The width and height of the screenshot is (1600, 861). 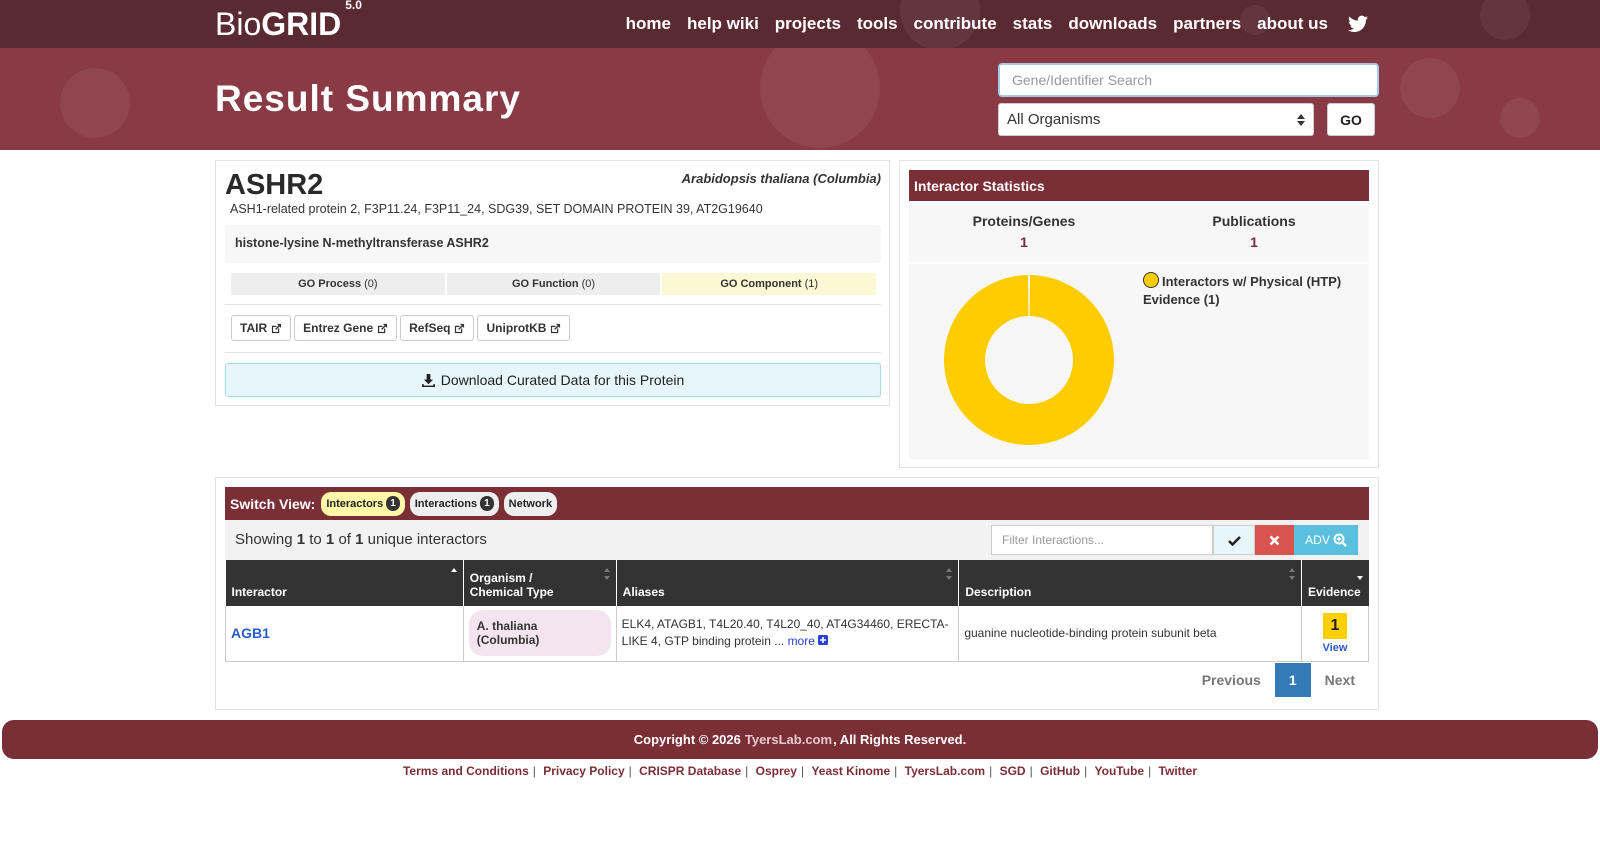 I want to click on protein-description: histone-lysine N-methyltransferase ASHR2, so click(x=553, y=244).